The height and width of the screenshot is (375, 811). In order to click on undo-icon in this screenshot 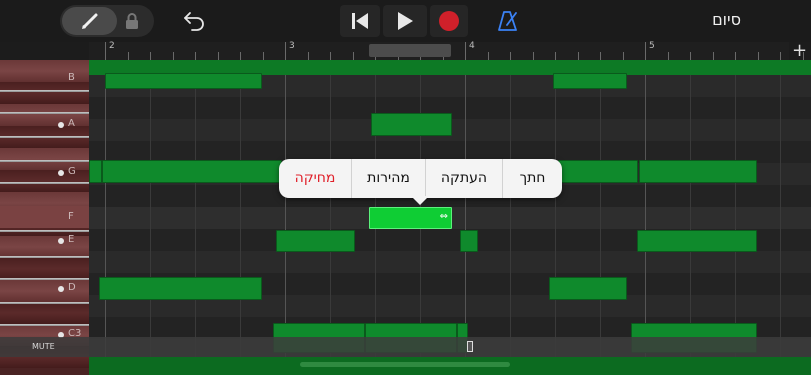, I will do `click(194, 21)`.